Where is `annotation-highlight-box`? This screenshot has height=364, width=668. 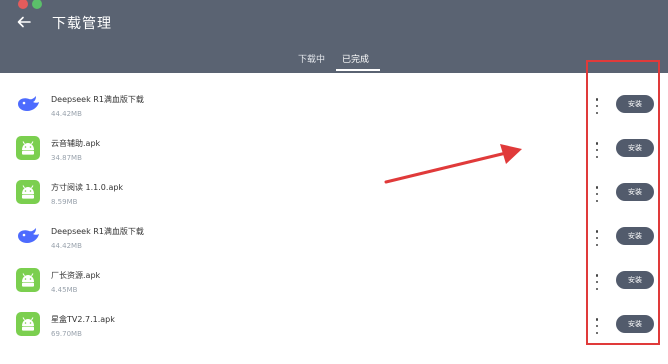 annotation-highlight-box is located at coordinates (623, 202).